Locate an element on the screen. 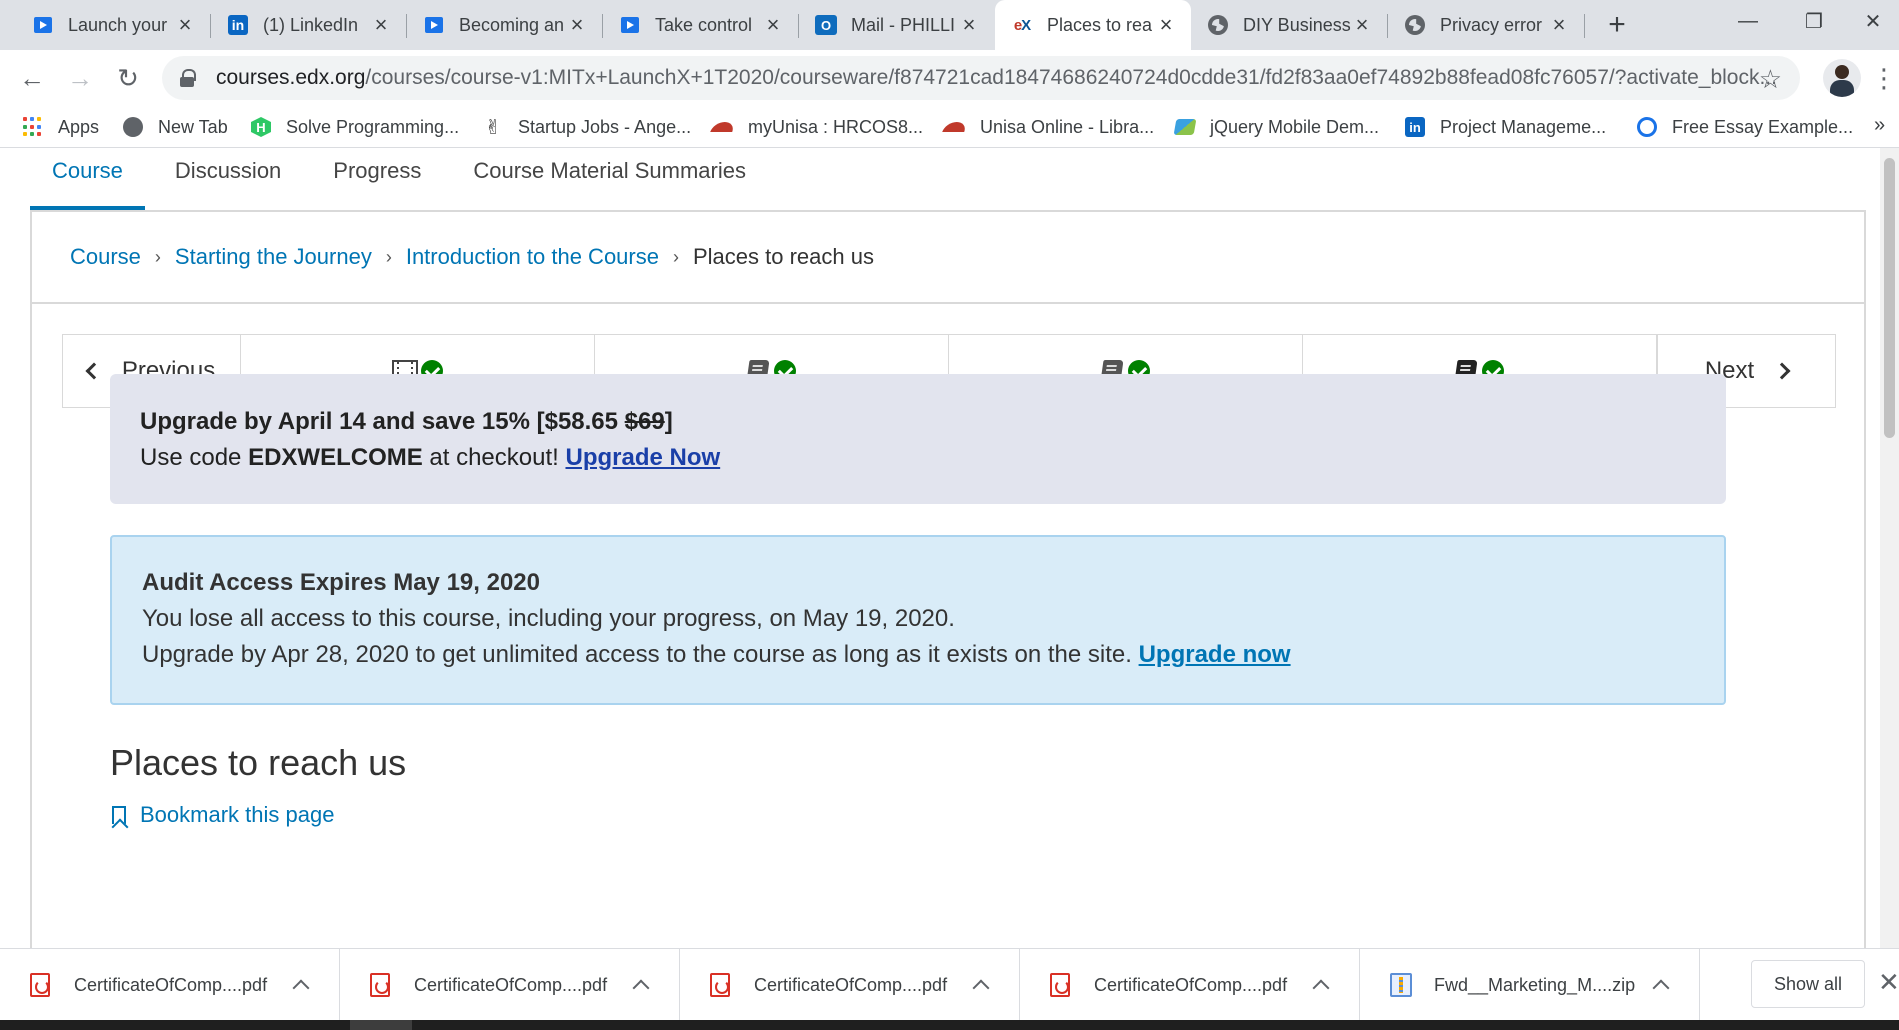  upgrade-banner-text: Use code is located at coordinates (194, 457).